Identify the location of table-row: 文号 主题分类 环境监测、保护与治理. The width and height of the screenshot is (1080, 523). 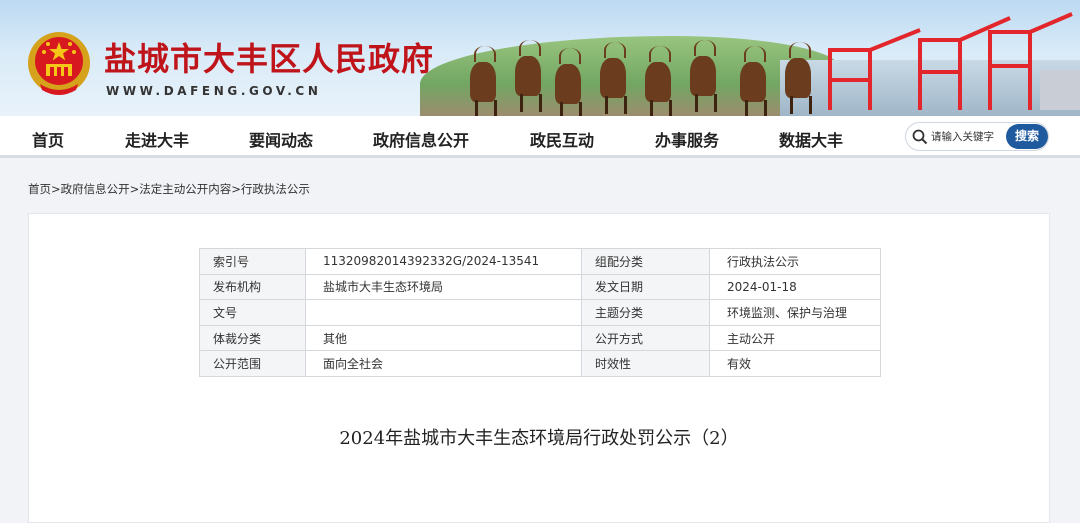
(540, 312).